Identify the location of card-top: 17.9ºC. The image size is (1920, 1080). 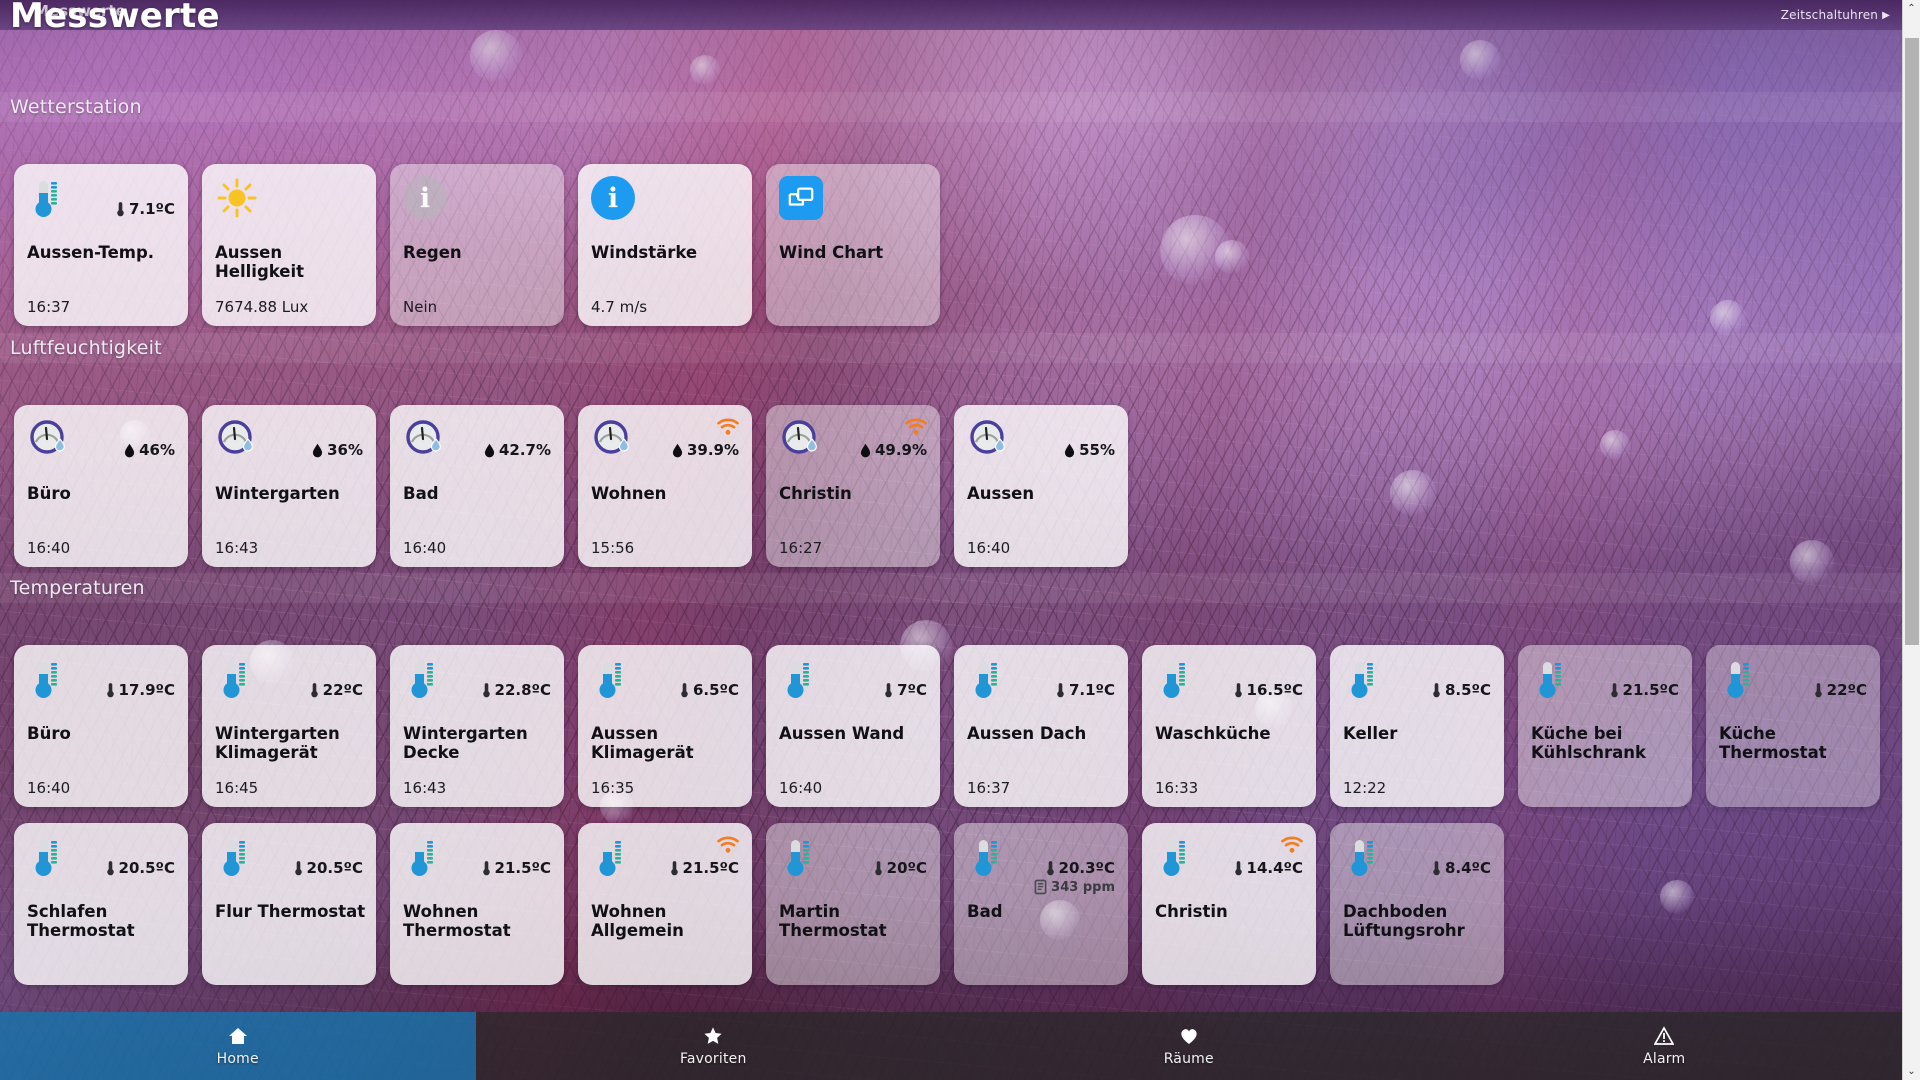
(101, 687).